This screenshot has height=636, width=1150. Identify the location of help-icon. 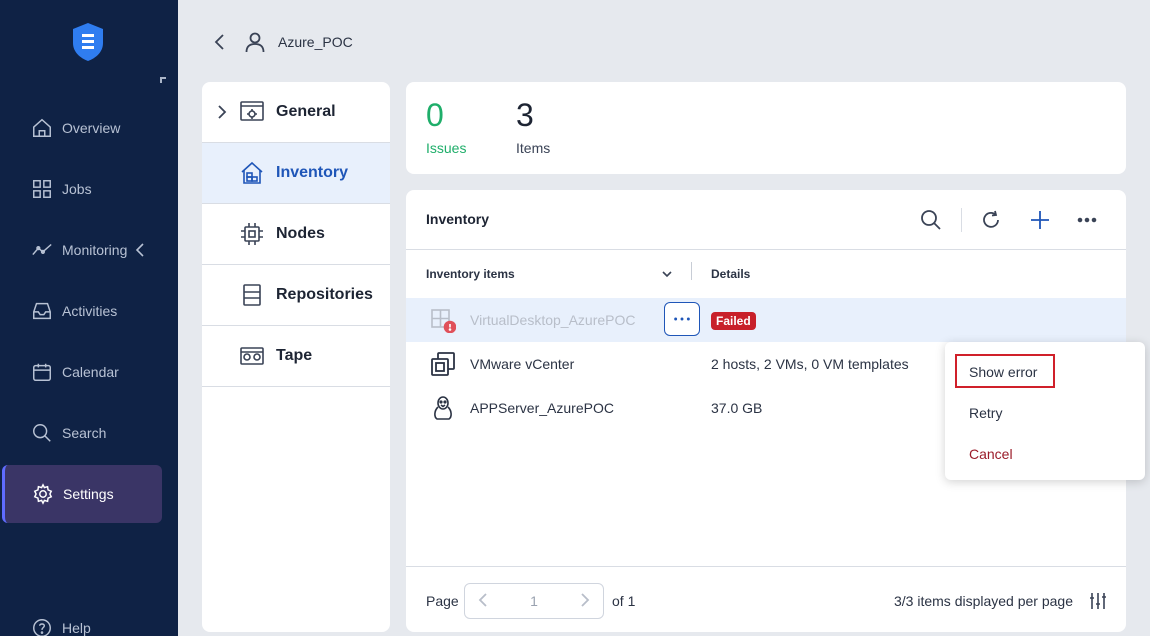
(42, 626).